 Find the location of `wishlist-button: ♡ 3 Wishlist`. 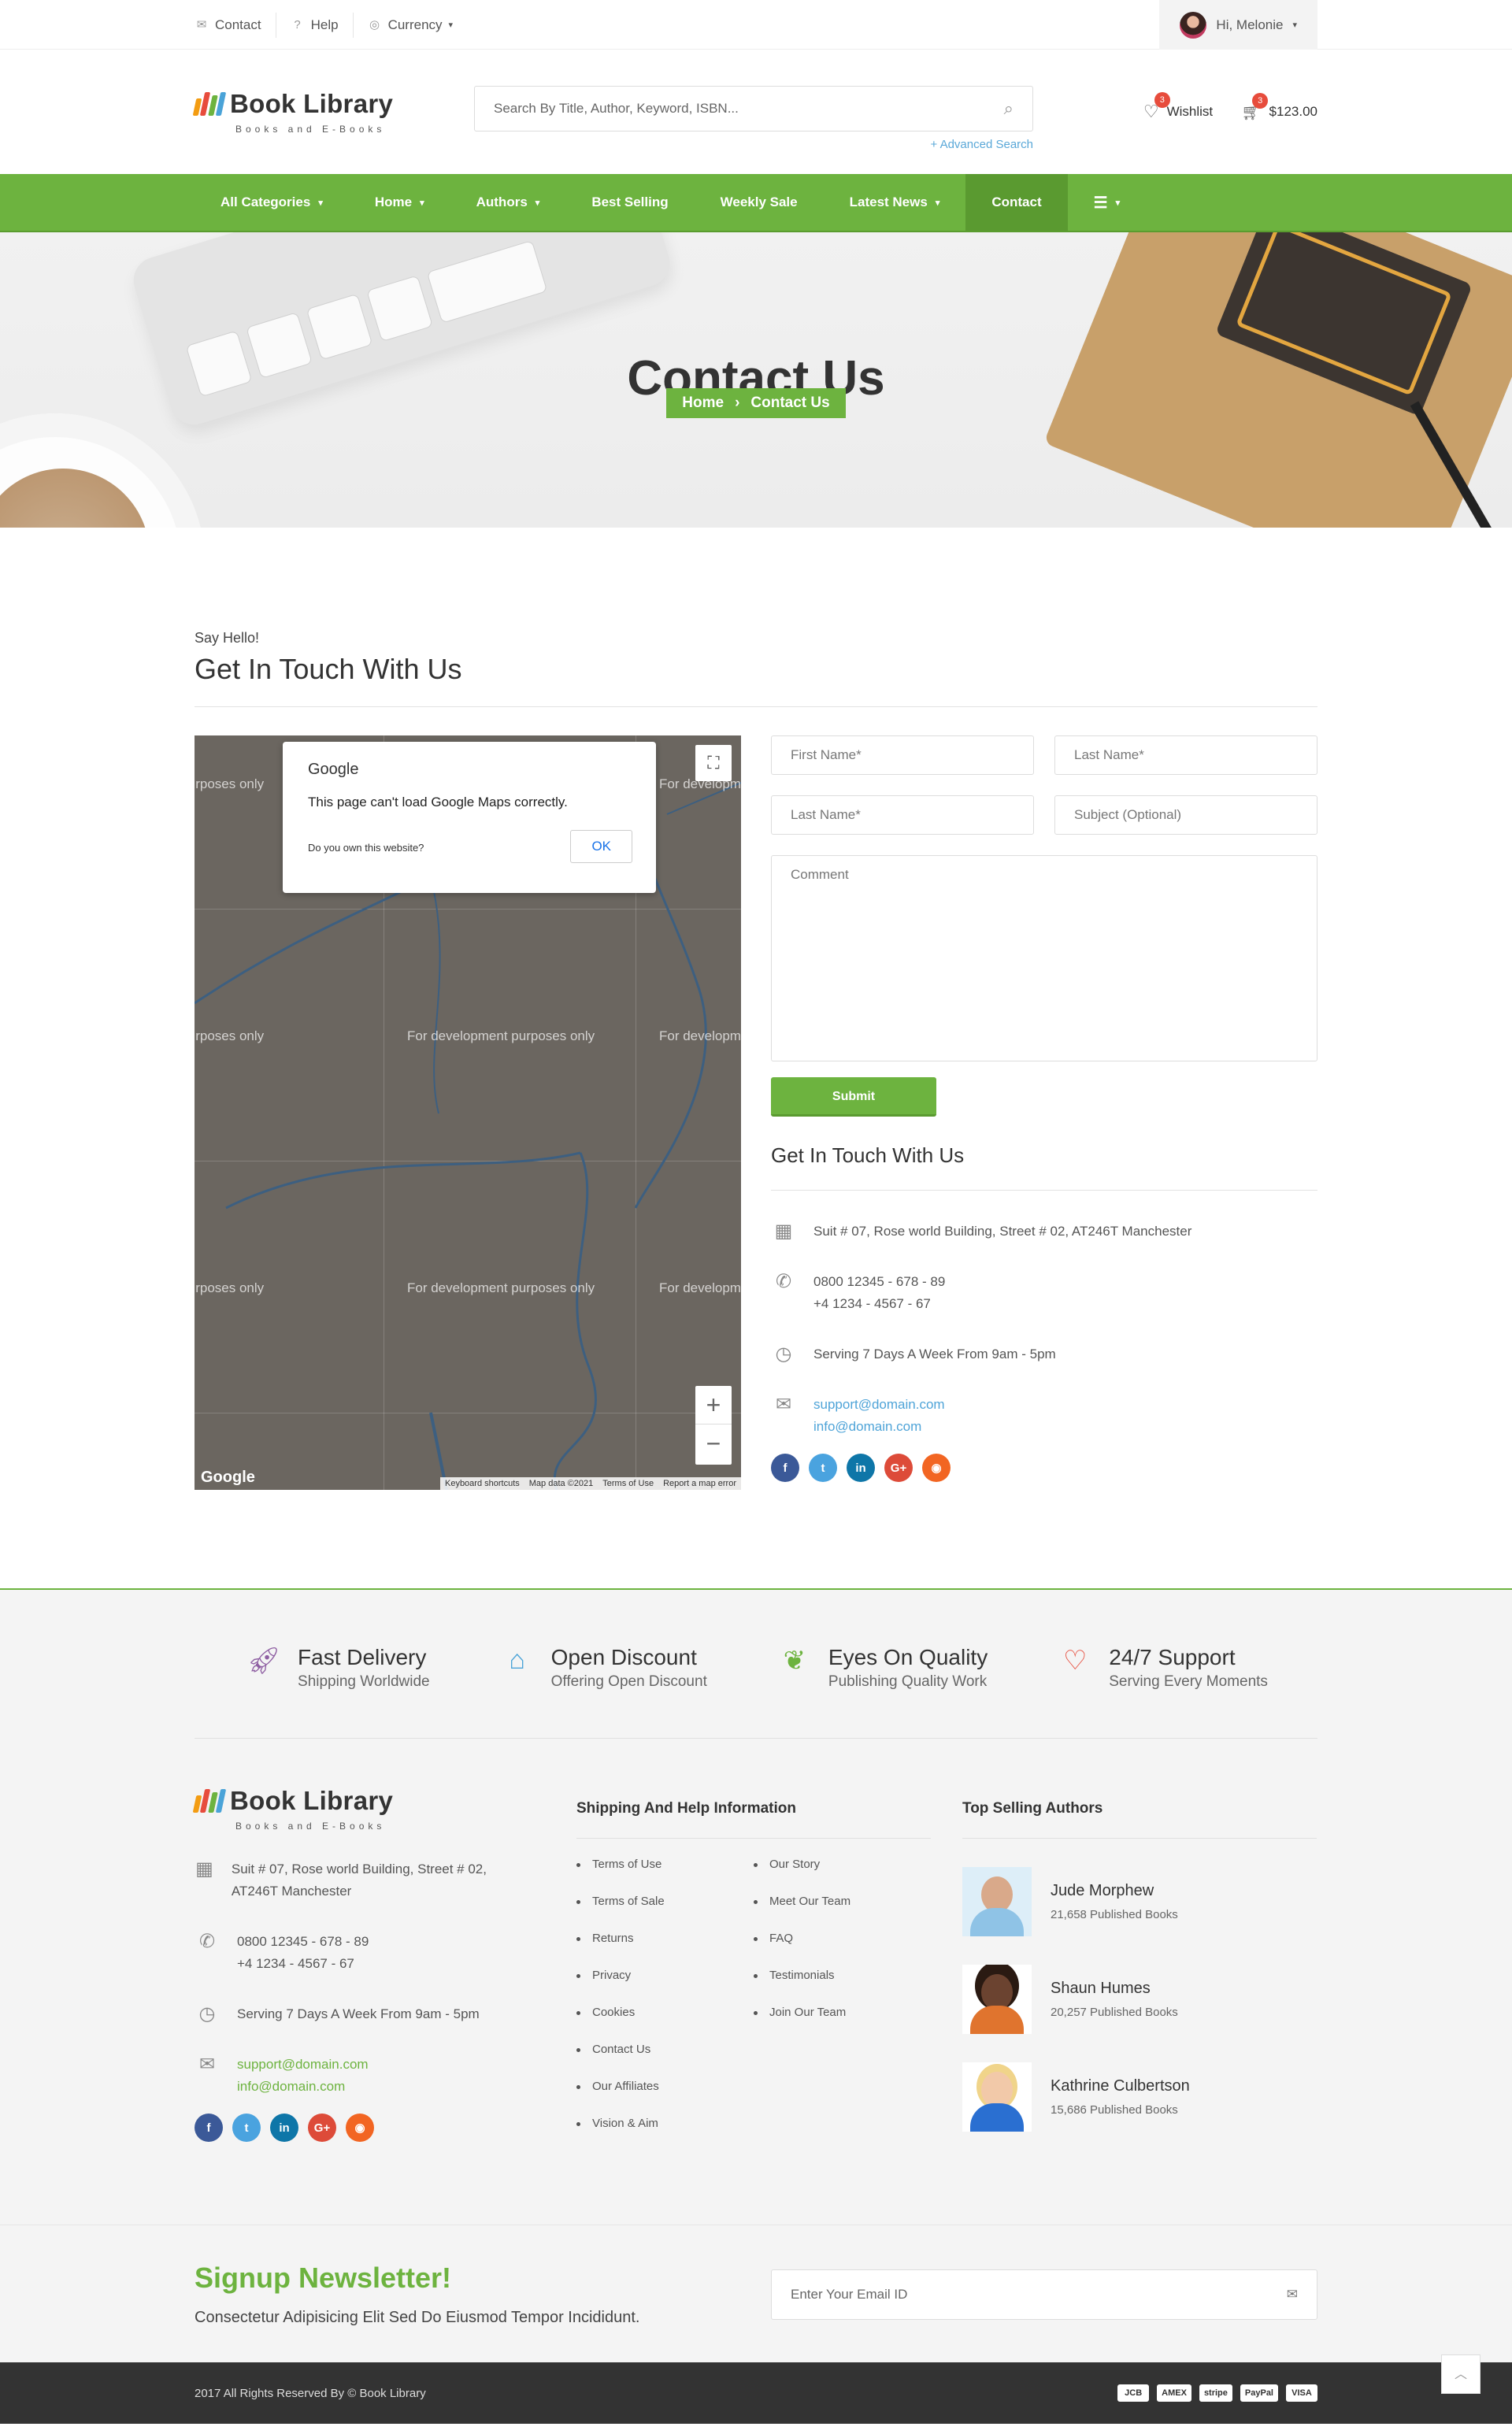

wishlist-button: ♡ 3 Wishlist is located at coordinates (1178, 107).